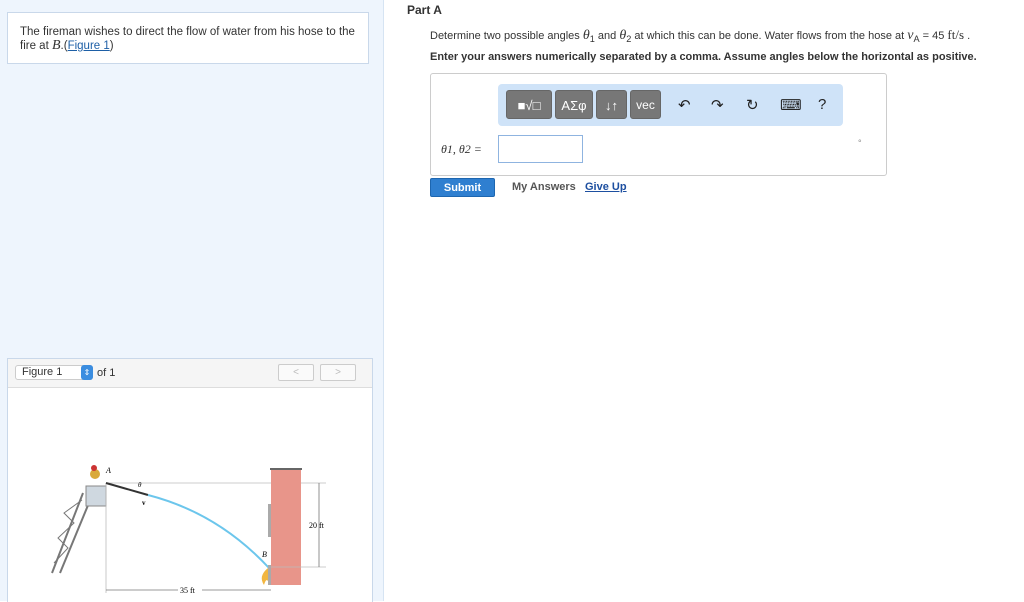 This screenshot has width=1024, height=602. What do you see at coordinates (956, 34) in the screenshot?
I see `unit: ft/s` at bounding box center [956, 34].